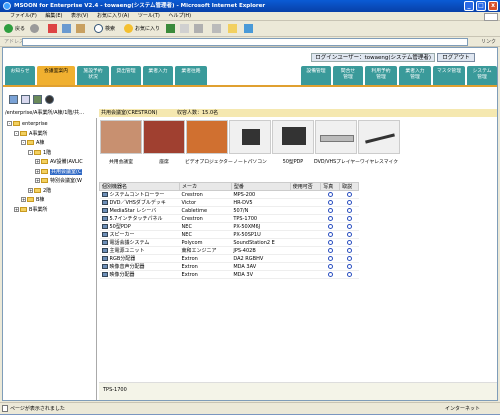 This screenshot has width=500, height=415. I want to click on tab-booking-mgmt: 利用予約 管理, so click(381, 75).